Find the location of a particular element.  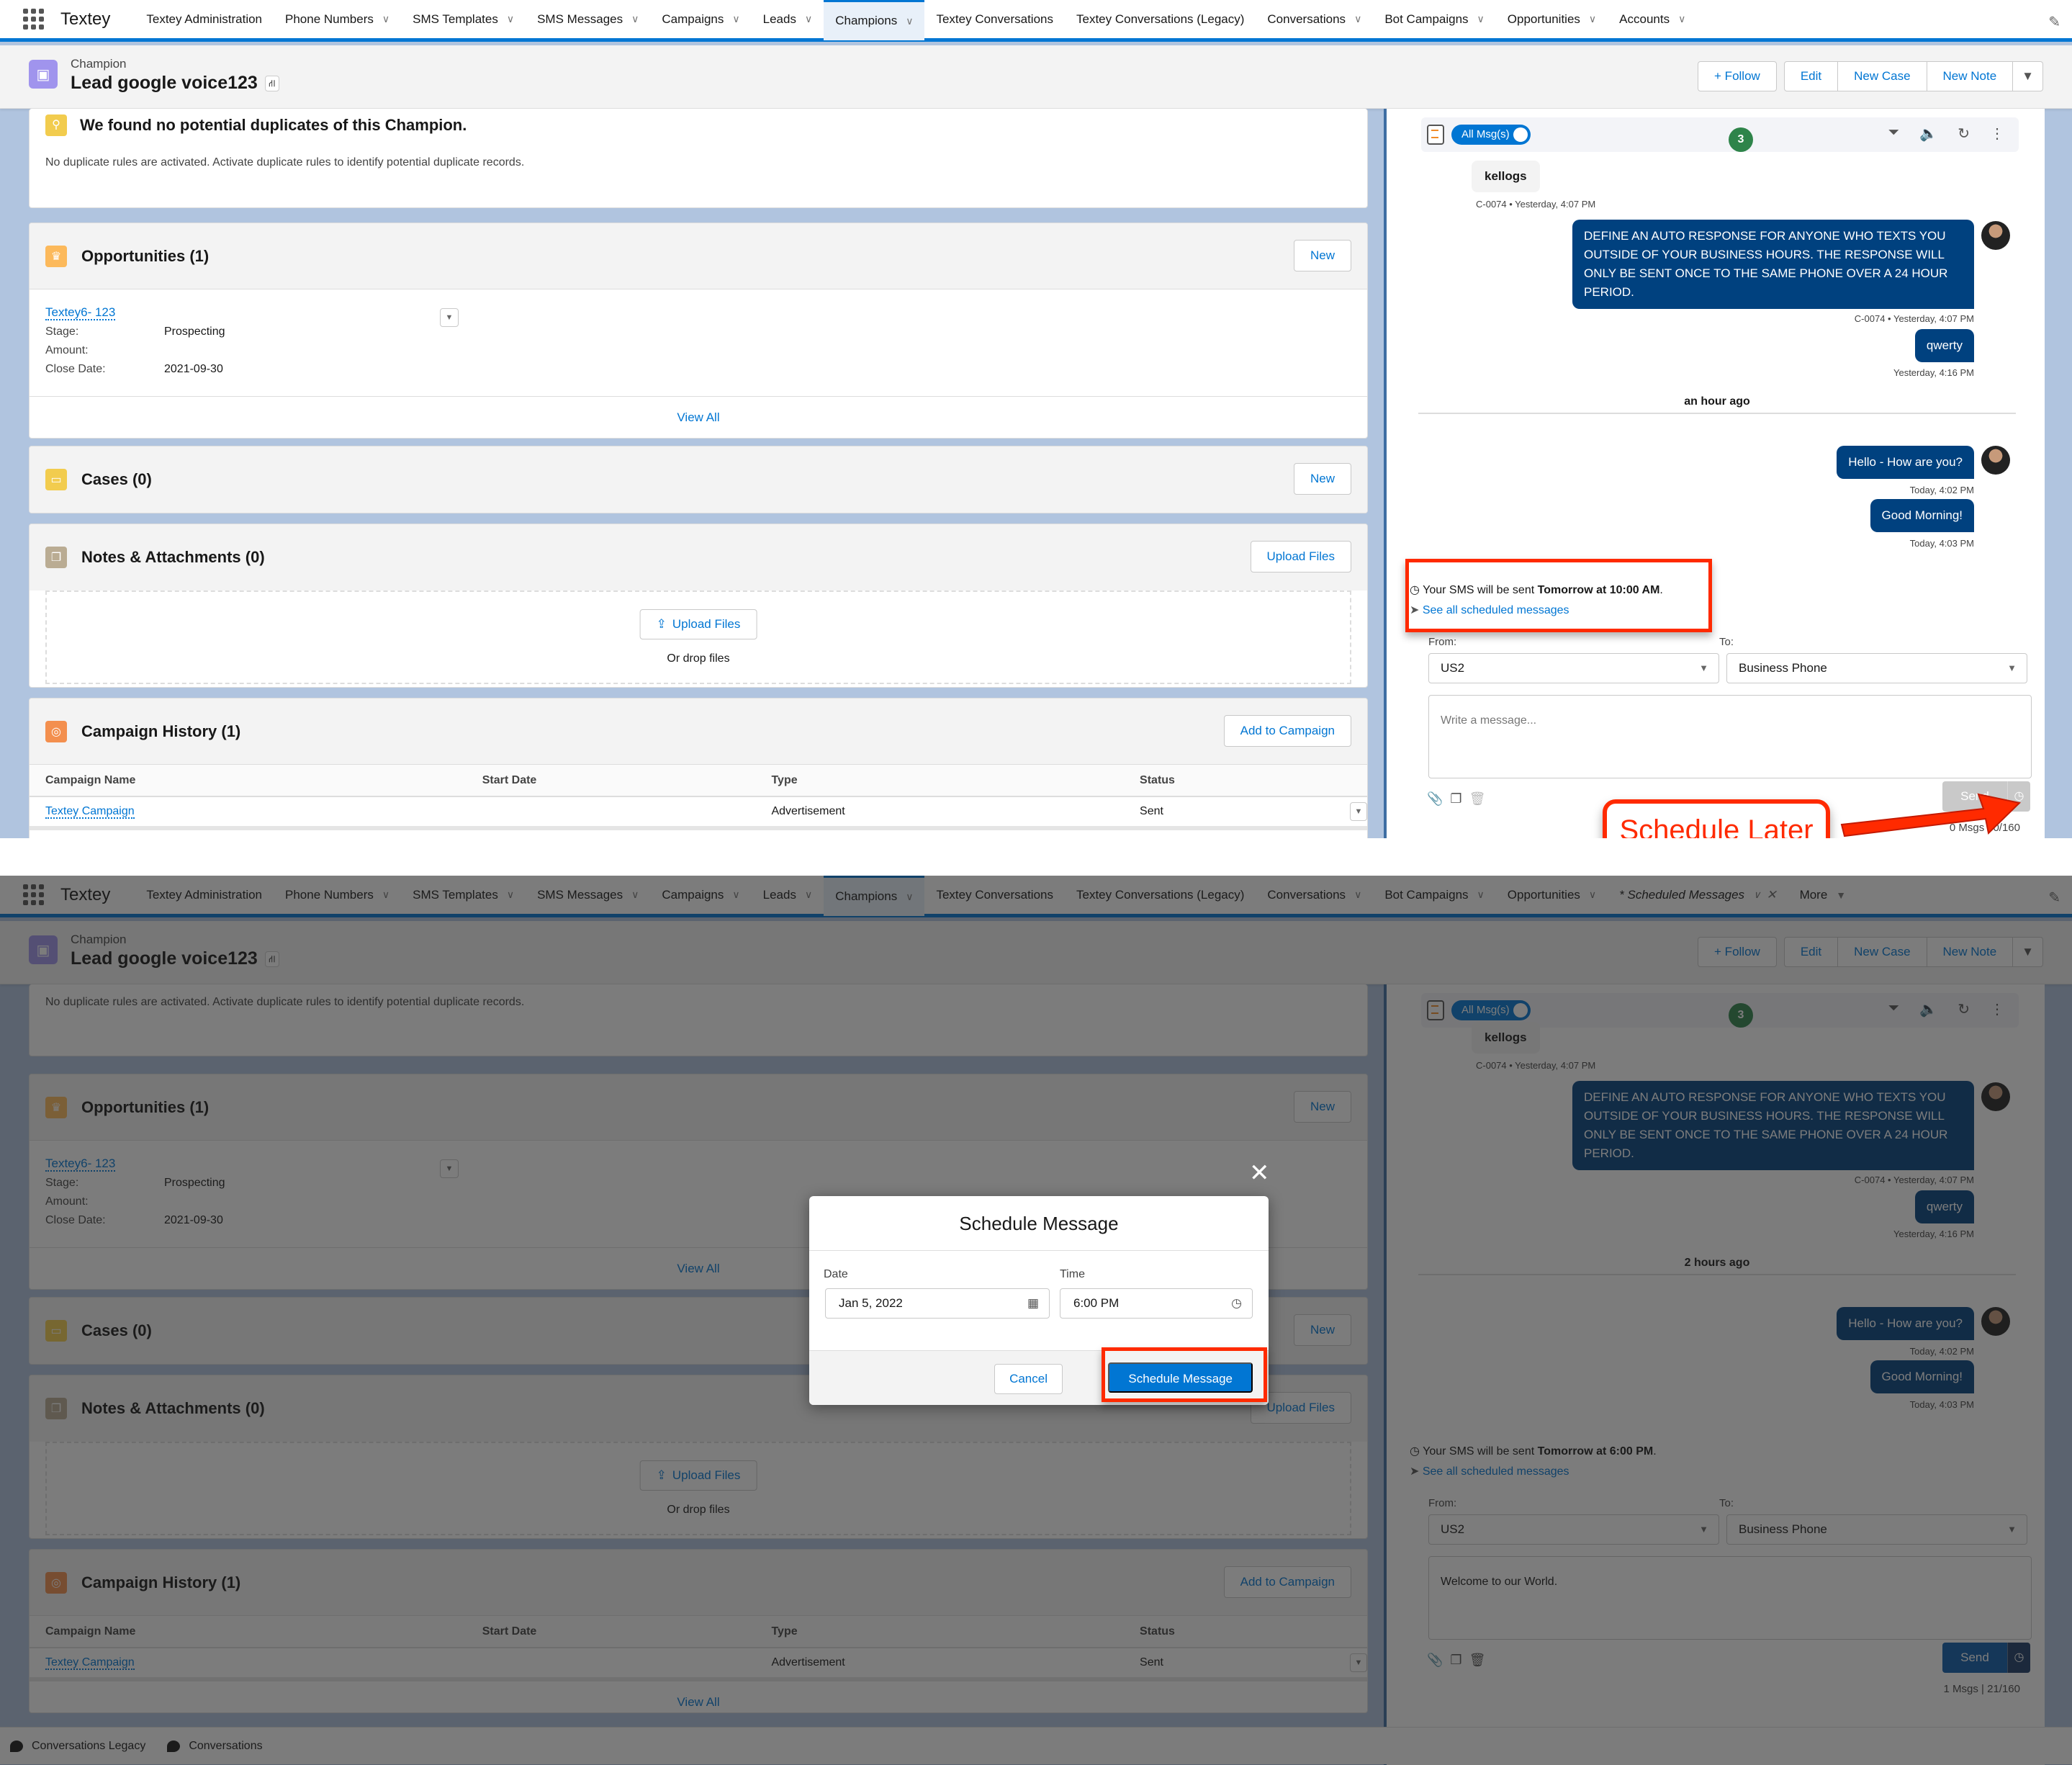

new-note-button: New Note is located at coordinates (1970, 76).